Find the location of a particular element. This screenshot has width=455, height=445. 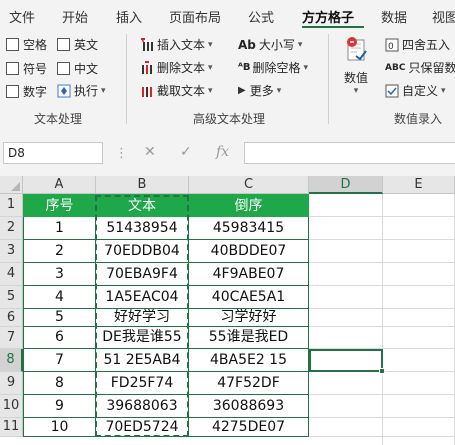

checkbox-label: 空格 is located at coordinates (35, 45).